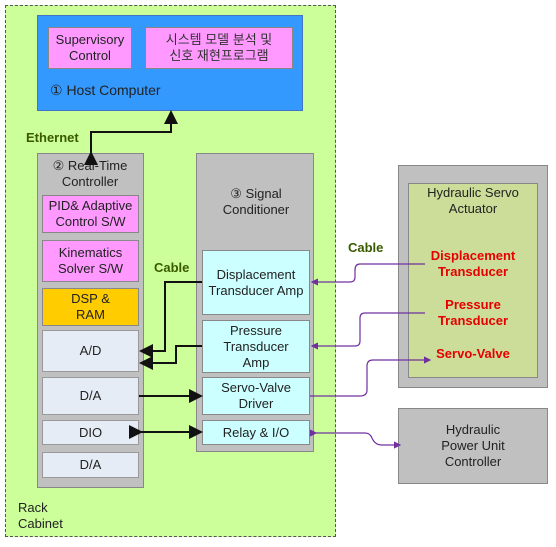 This screenshot has height=547, width=556. What do you see at coordinates (371, 376) in the screenshot?
I see `cable-servo-valve` at bounding box center [371, 376].